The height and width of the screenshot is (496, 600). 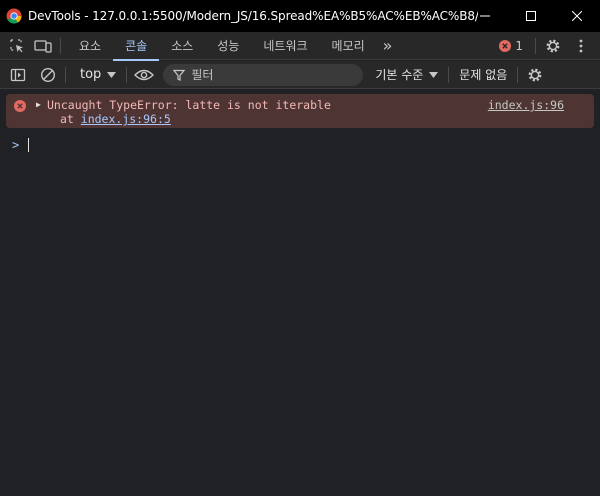 I want to click on tab-elements: 요소, so click(x=90, y=46).